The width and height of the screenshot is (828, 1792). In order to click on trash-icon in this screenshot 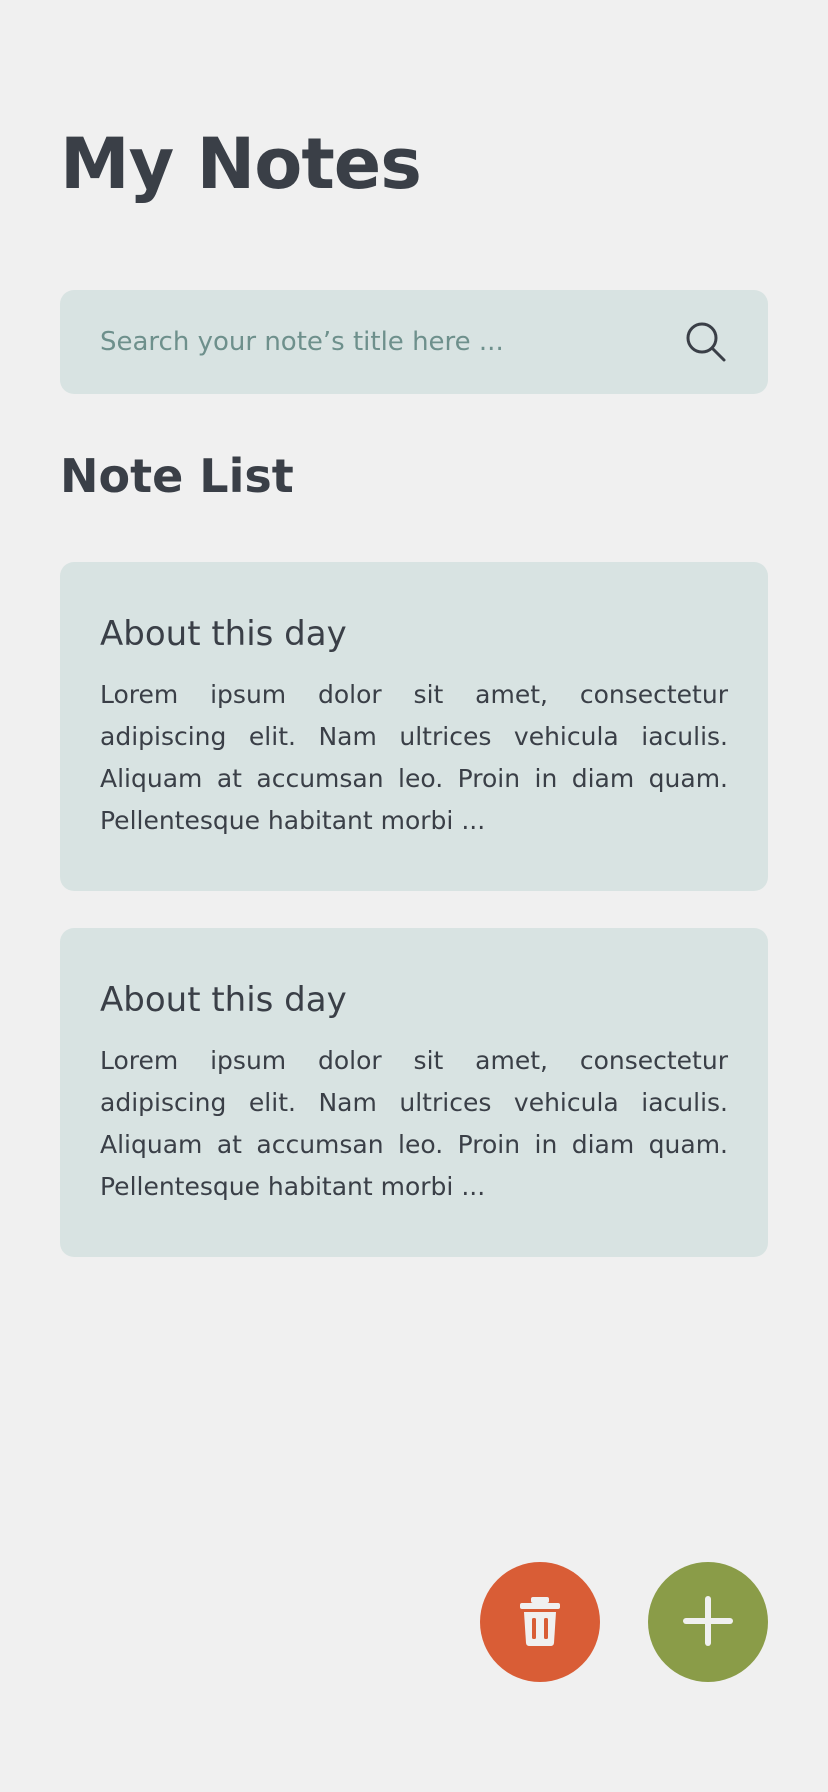, I will do `click(540, 1622)`.